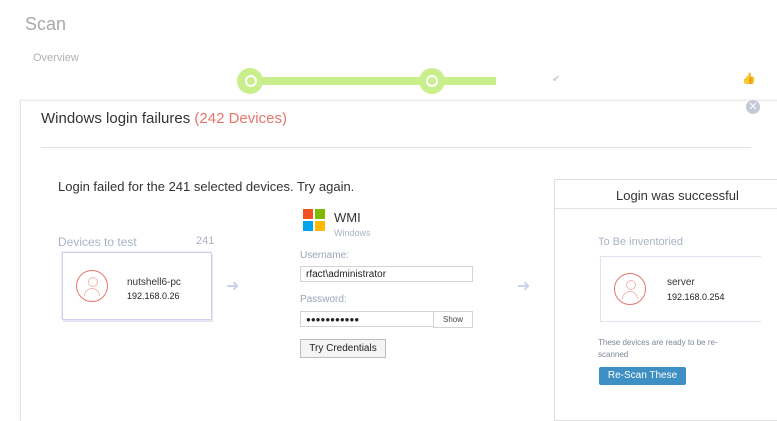  I want to click on show-password-button: Show, so click(453, 319).